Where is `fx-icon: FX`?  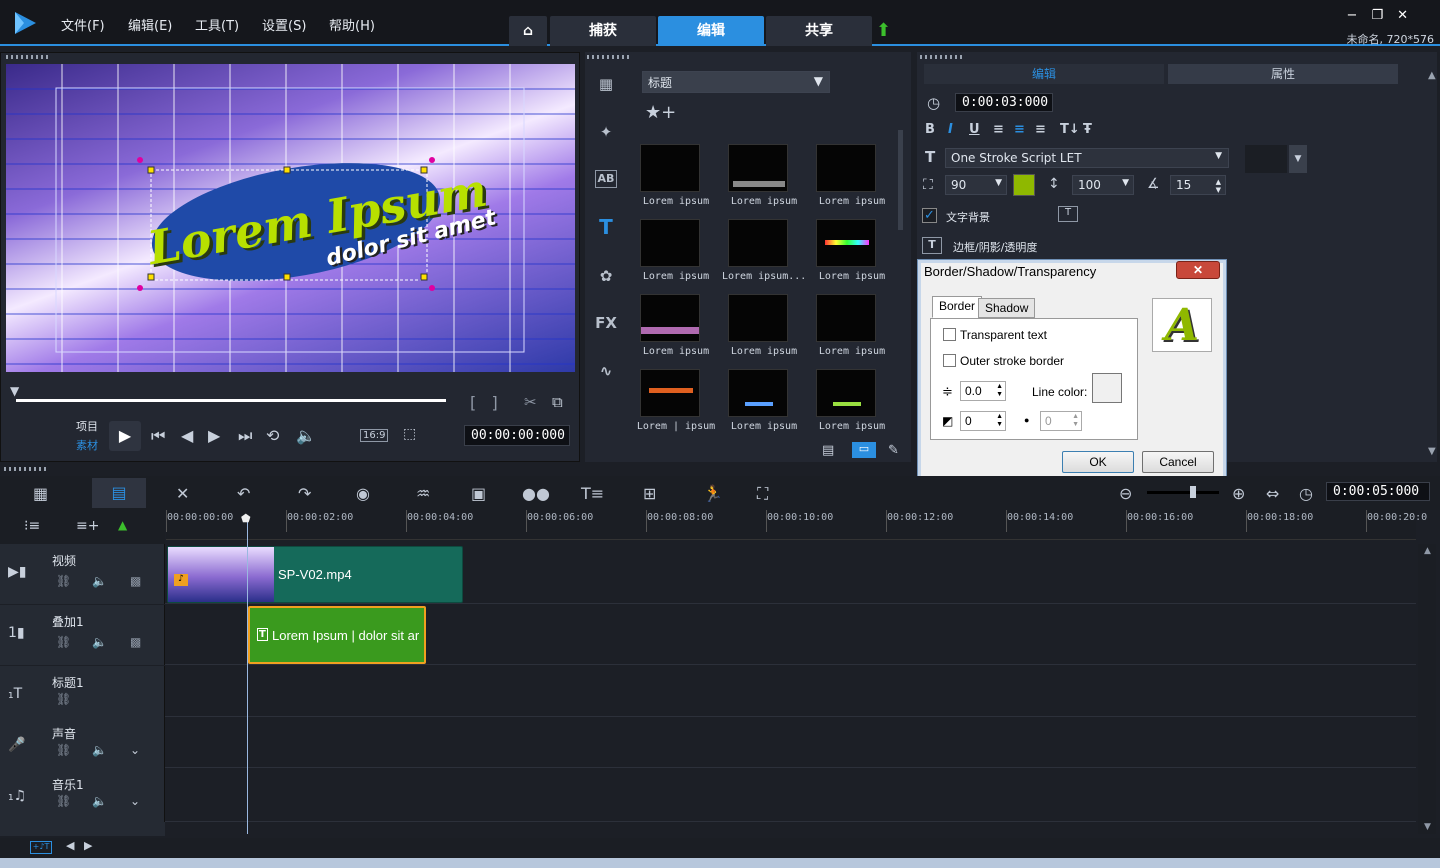
fx-icon: FX is located at coordinates (606, 323).